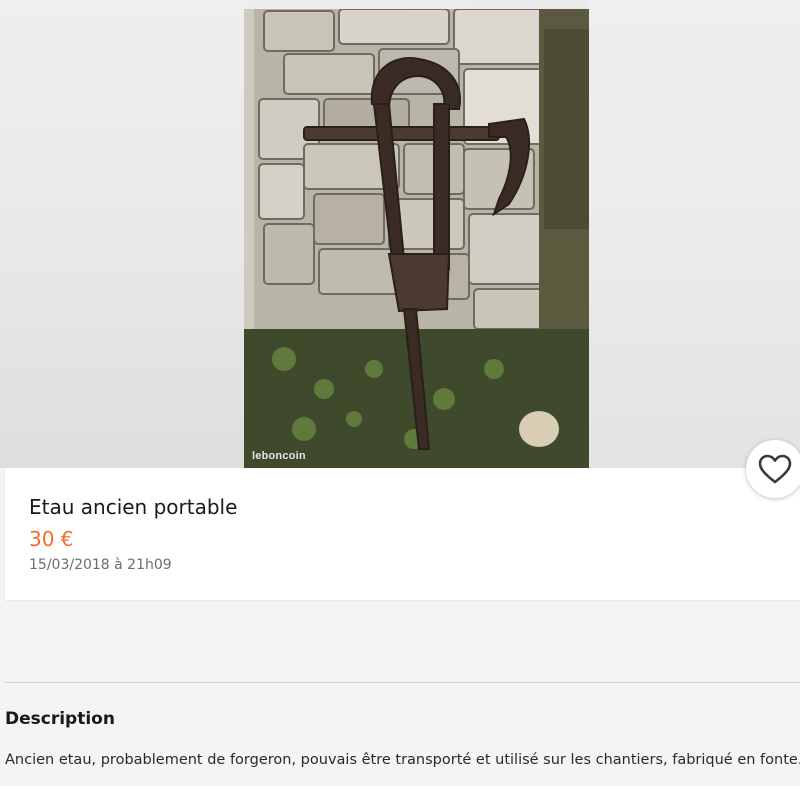 This screenshot has height=786, width=800. What do you see at coordinates (133, 507) in the screenshot?
I see `listing-title: Etau ancien portable` at bounding box center [133, 507].